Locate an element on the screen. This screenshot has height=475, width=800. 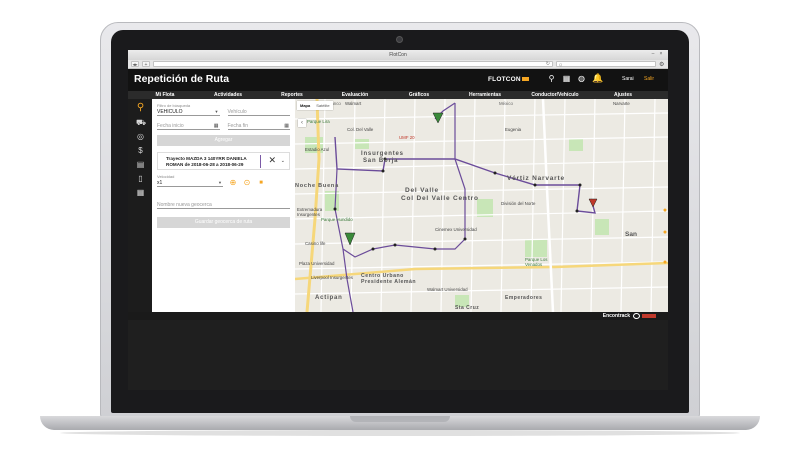
map-label: Parque Hundido is located at coordinates (337, 219).